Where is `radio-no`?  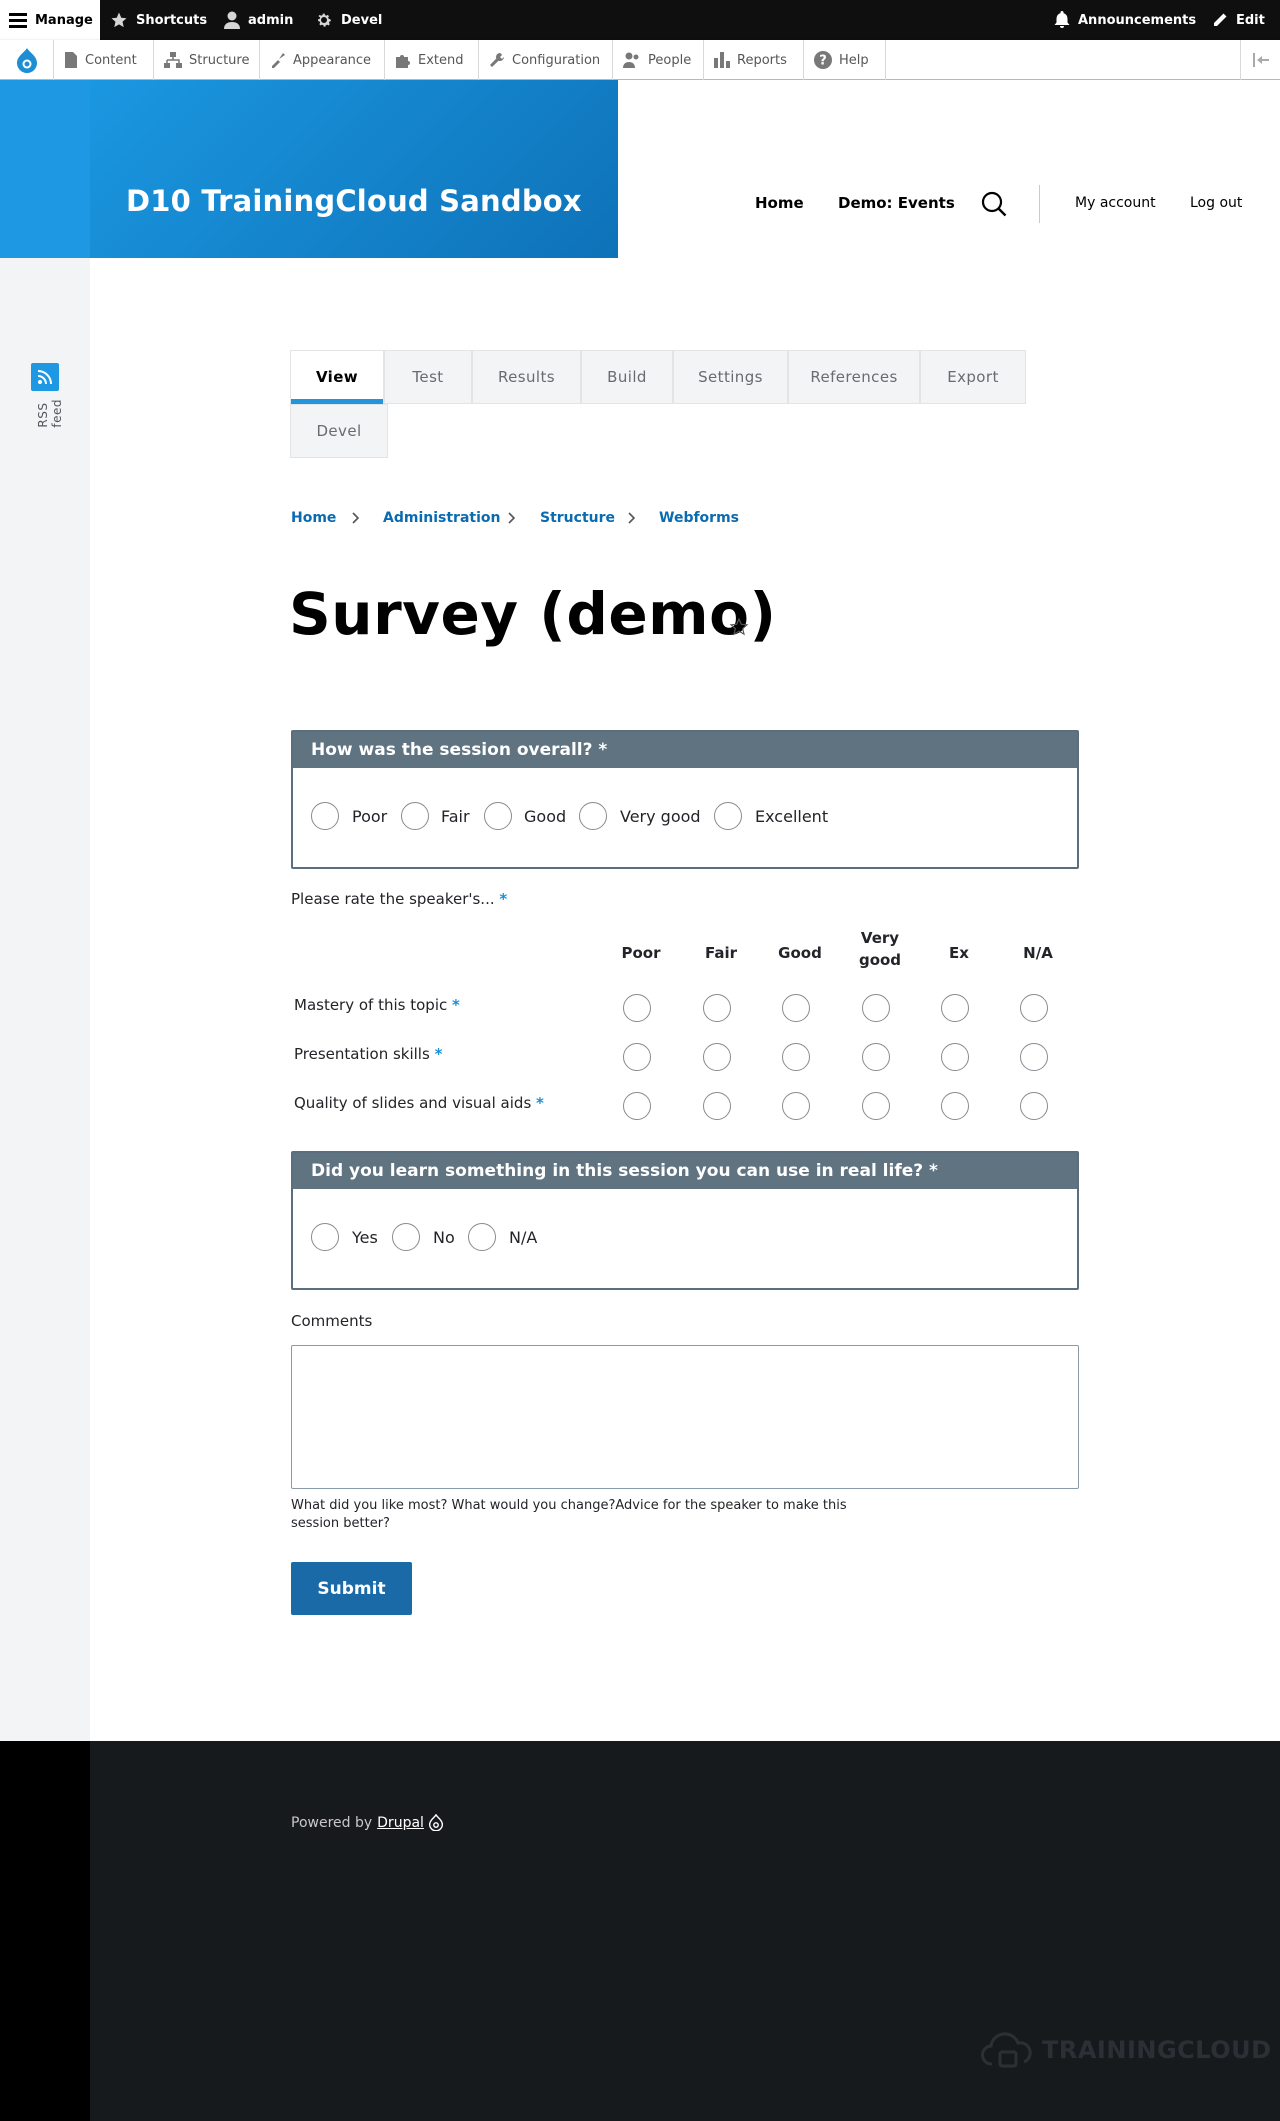
radio-no is located at coordinates (406, 1237).